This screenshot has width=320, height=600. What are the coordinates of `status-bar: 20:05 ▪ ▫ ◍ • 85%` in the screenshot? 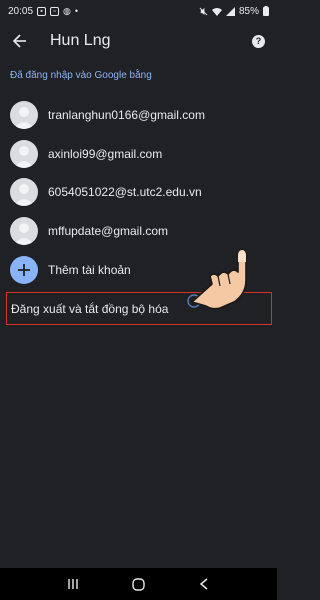 It's located at (138, 11).